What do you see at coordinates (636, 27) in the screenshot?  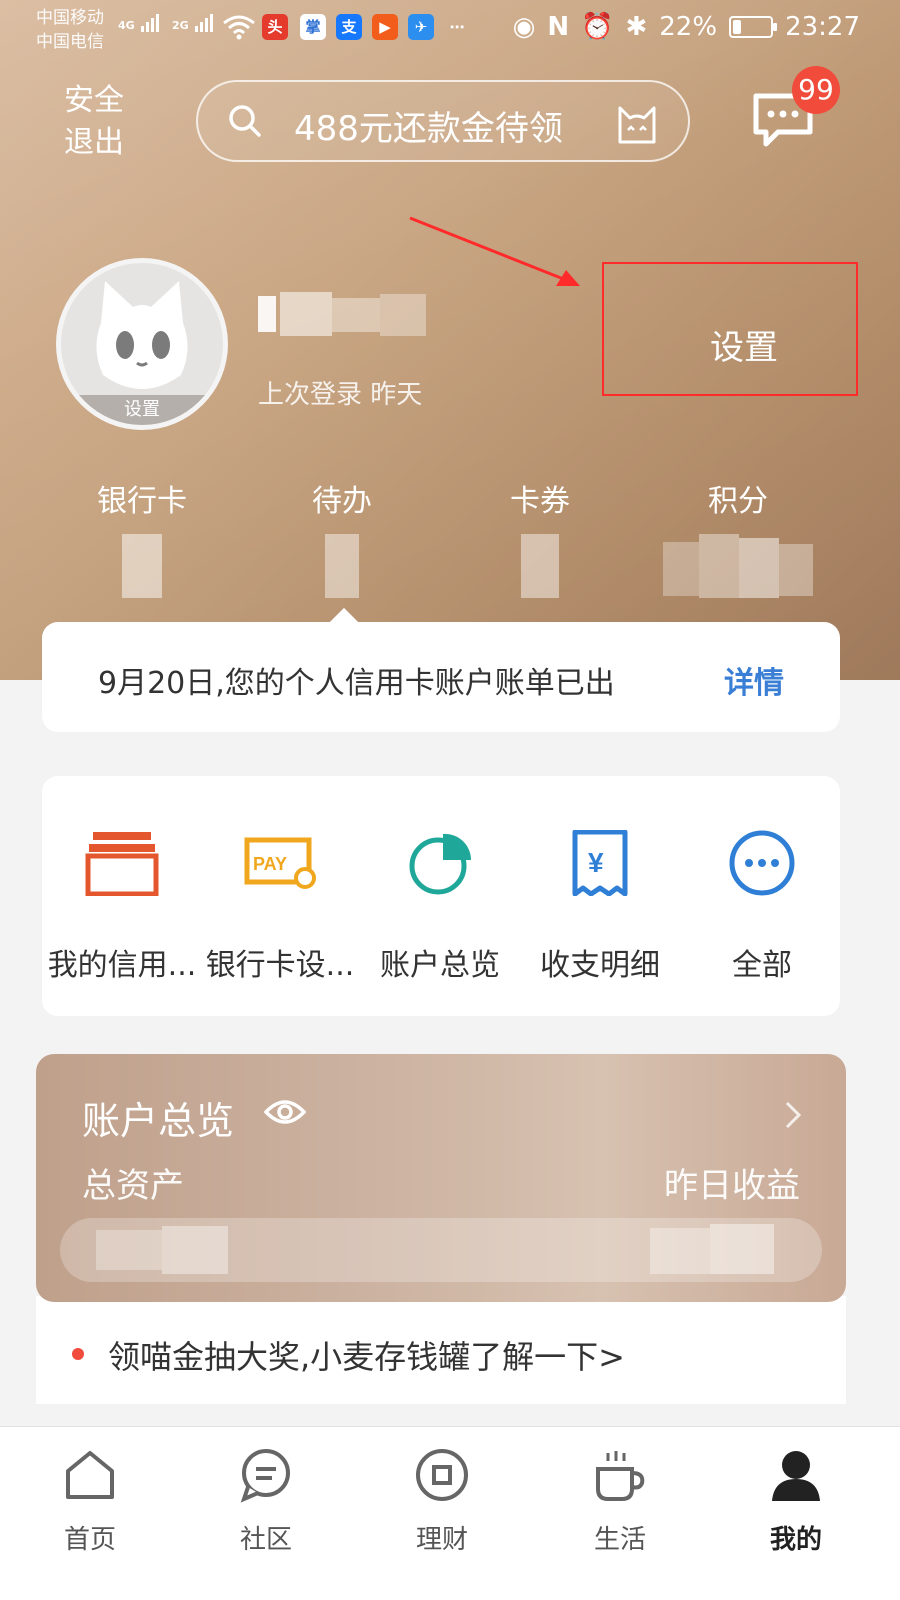 I see `bluetooth-icon: ✱` at bounding box center [636, 27].